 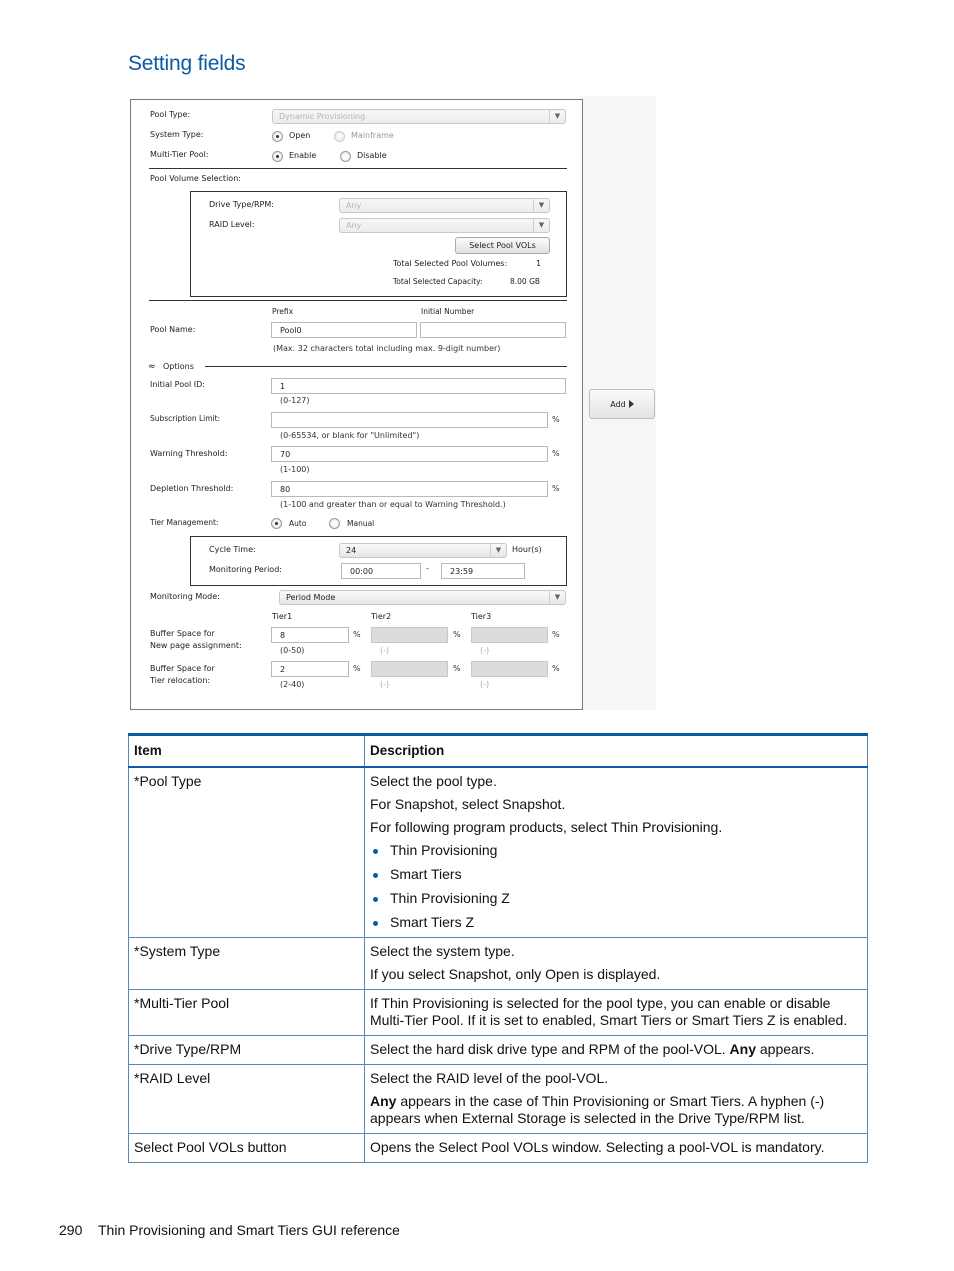 I want to click on item-cell: *Pool Type, so click(x=246, y=852).